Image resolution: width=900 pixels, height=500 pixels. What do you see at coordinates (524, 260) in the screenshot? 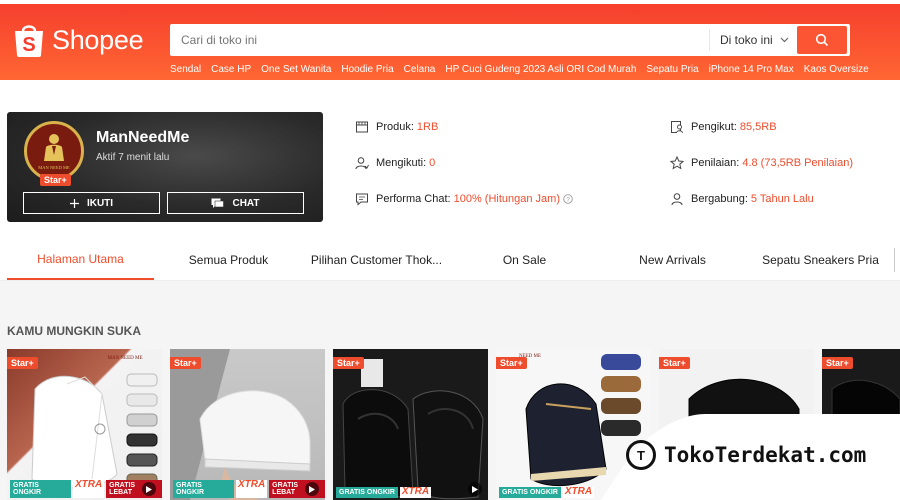
I see `tab-on-sale: On Sale` at bounding box center [524, 260].